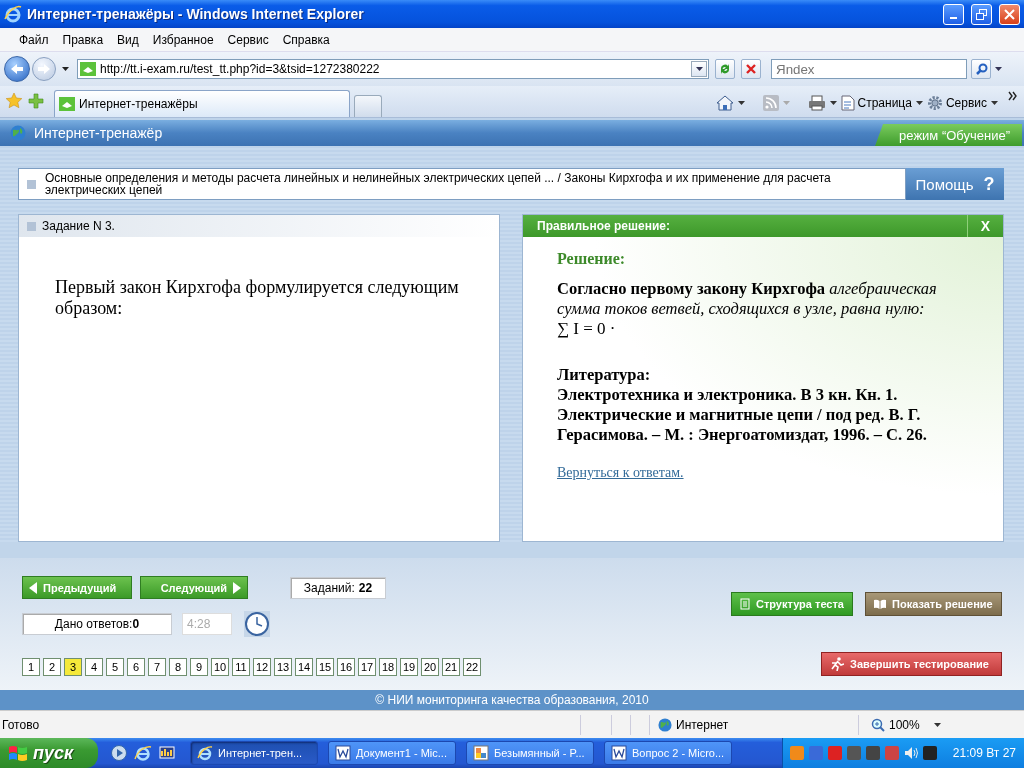  I want to click on print-icon, so click(816, 103).